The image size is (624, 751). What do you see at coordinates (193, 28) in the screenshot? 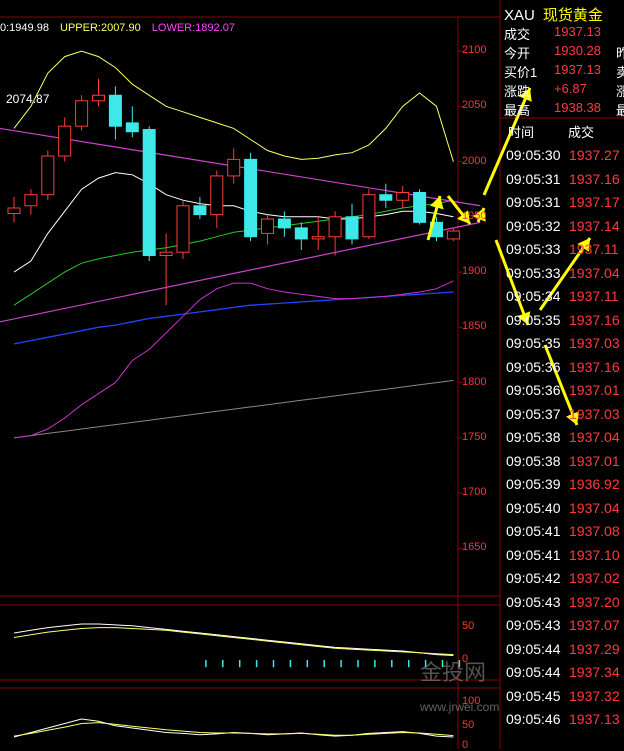
I see `legend-lower: LOWER:1892.07` at bounding box center [193, 28].